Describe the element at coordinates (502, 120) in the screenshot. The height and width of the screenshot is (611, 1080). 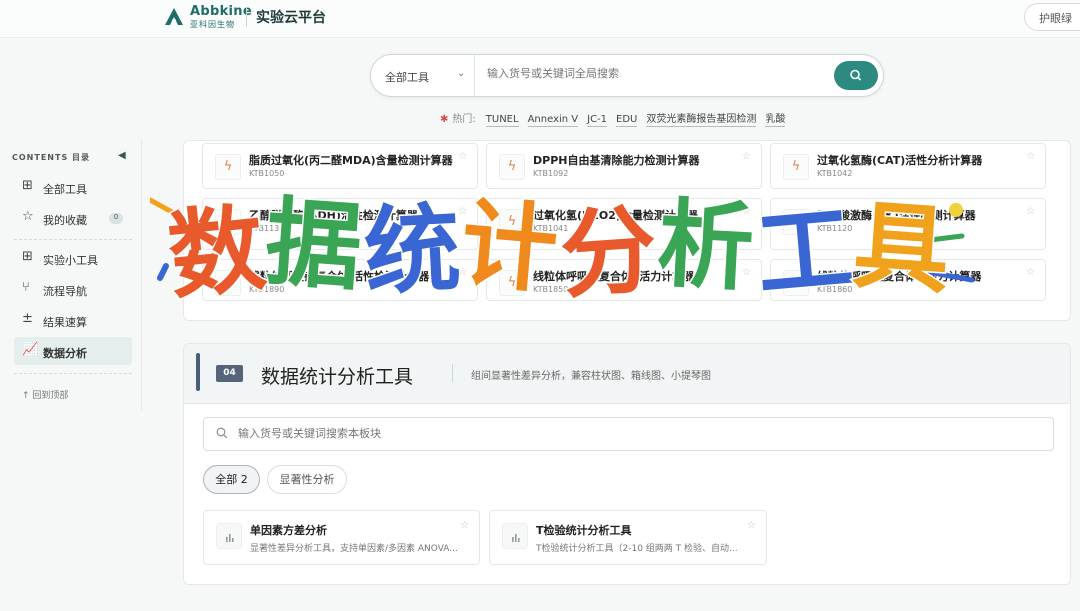
I see `hot-tag: TUNEL` at that location.